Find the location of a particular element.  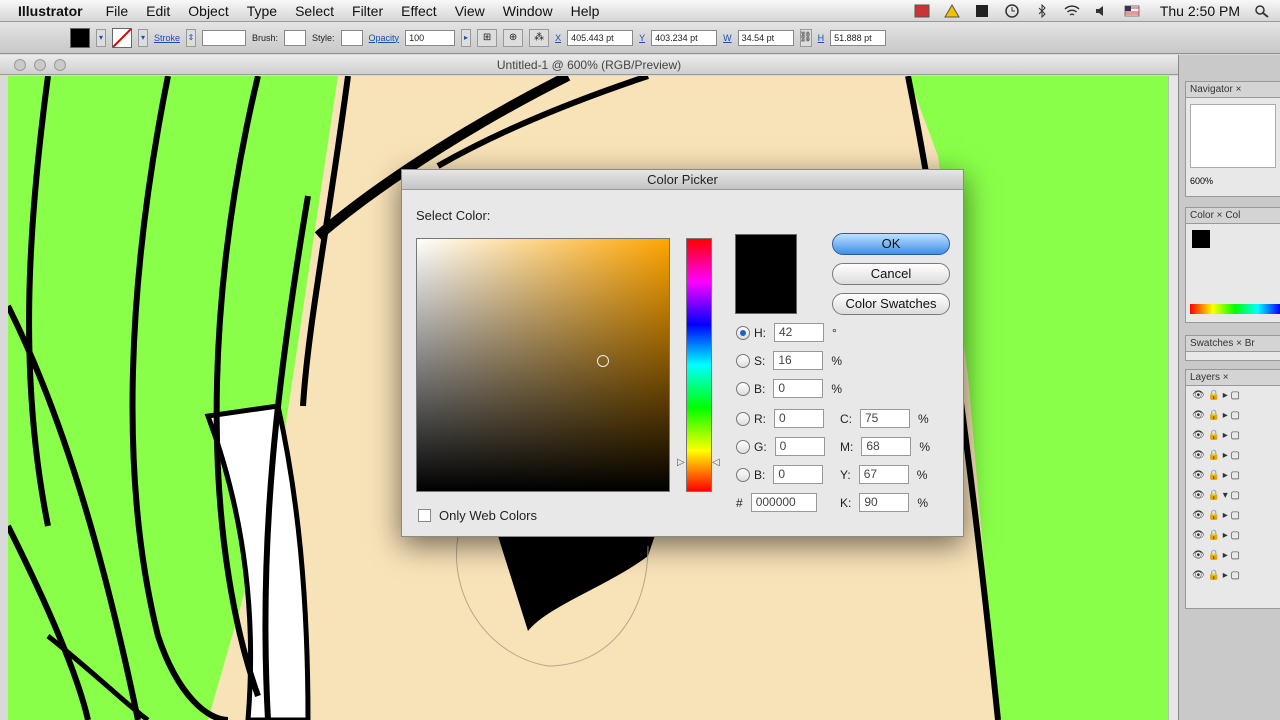

stroke-dropdown: ▾ is located at coordinates (143, 37).